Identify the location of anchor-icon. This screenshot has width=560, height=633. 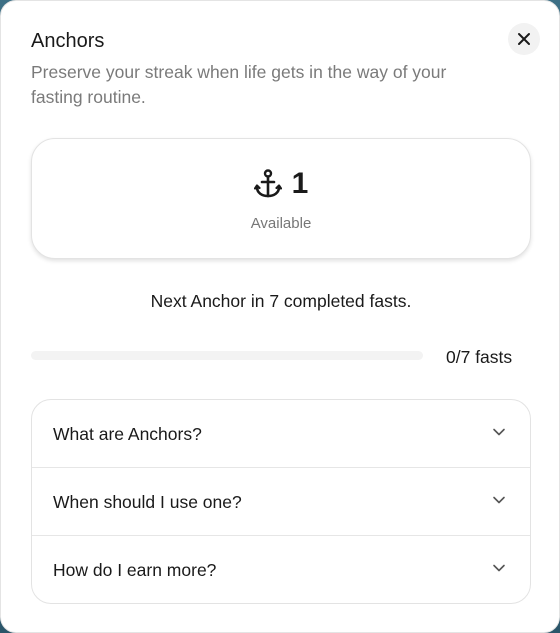
(267, 183).